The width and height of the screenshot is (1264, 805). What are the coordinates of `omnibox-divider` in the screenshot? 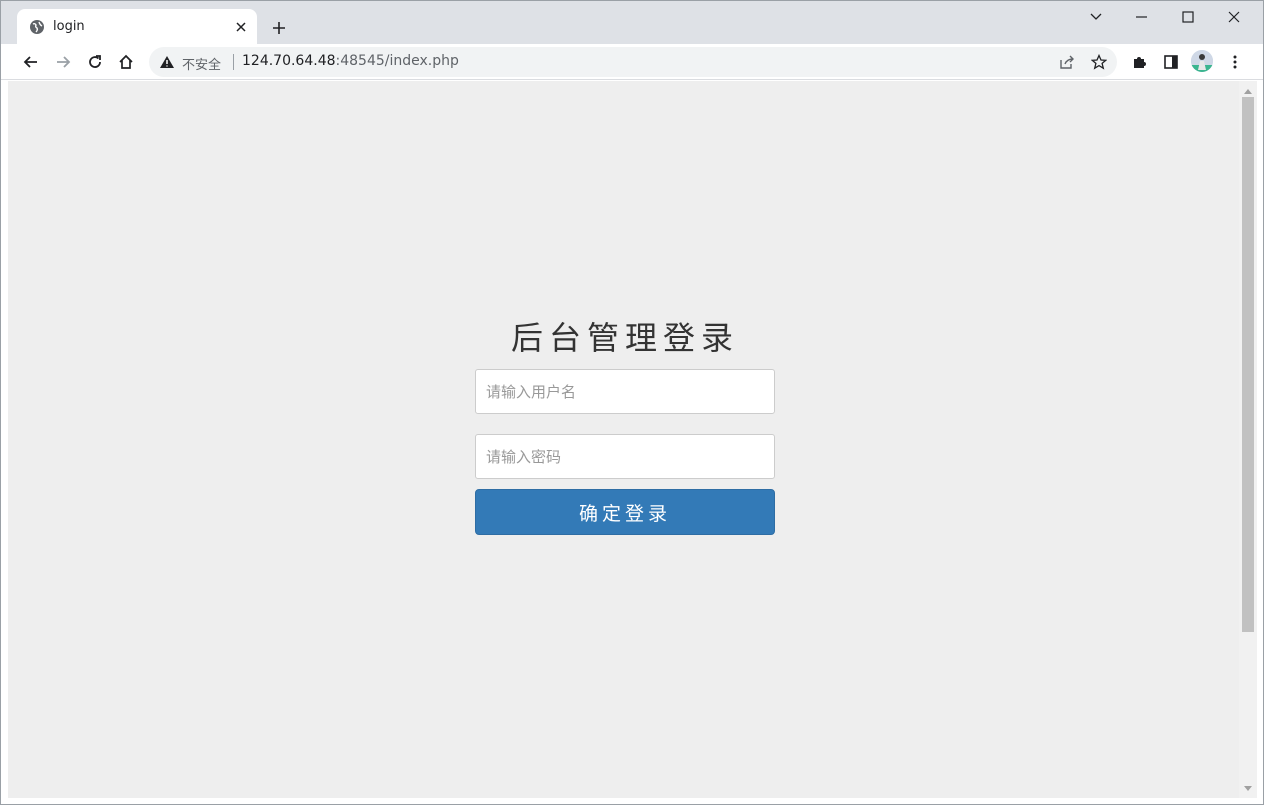 It's located at (233, 62).